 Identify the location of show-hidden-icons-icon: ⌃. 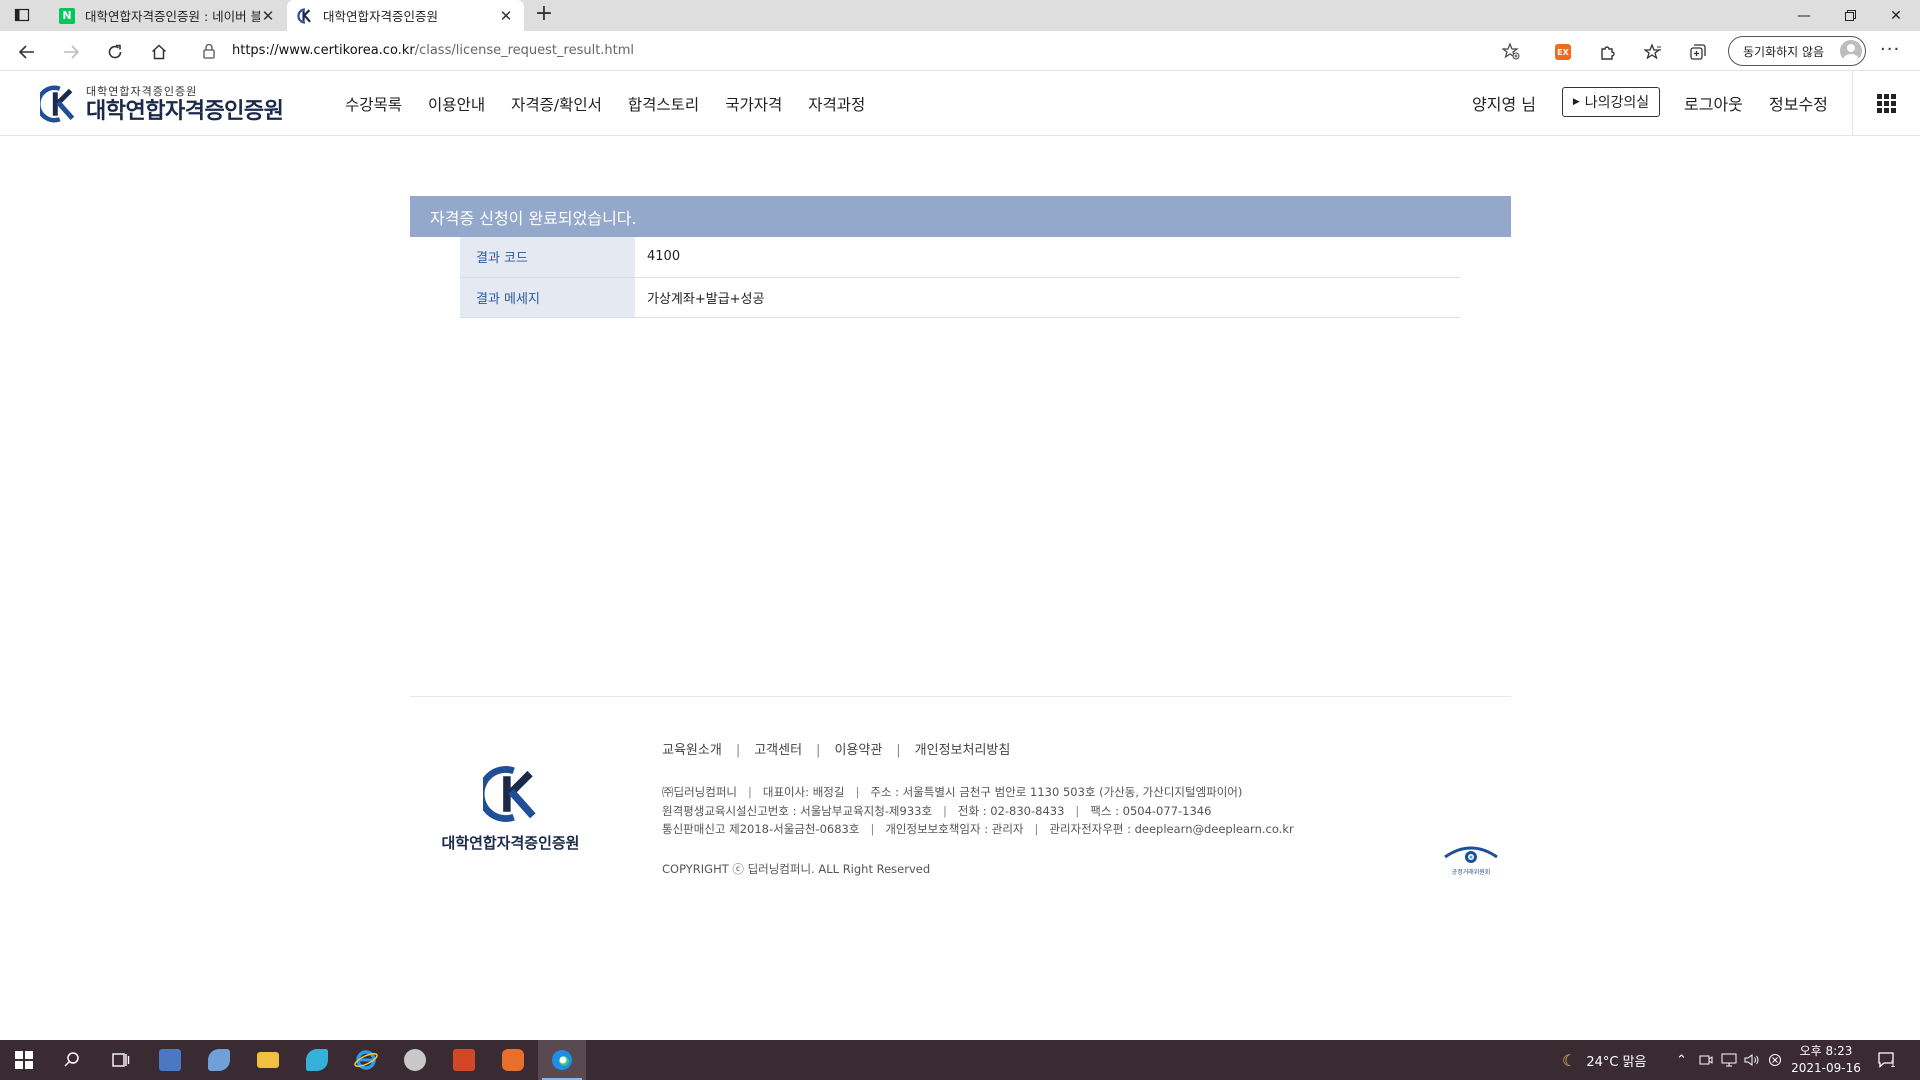
(1681, 1060).